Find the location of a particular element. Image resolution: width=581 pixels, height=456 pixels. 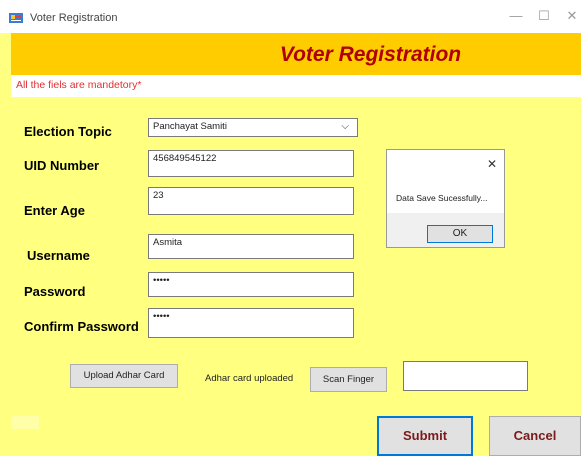

faint-corner-element is located at coordinates (25, 422).